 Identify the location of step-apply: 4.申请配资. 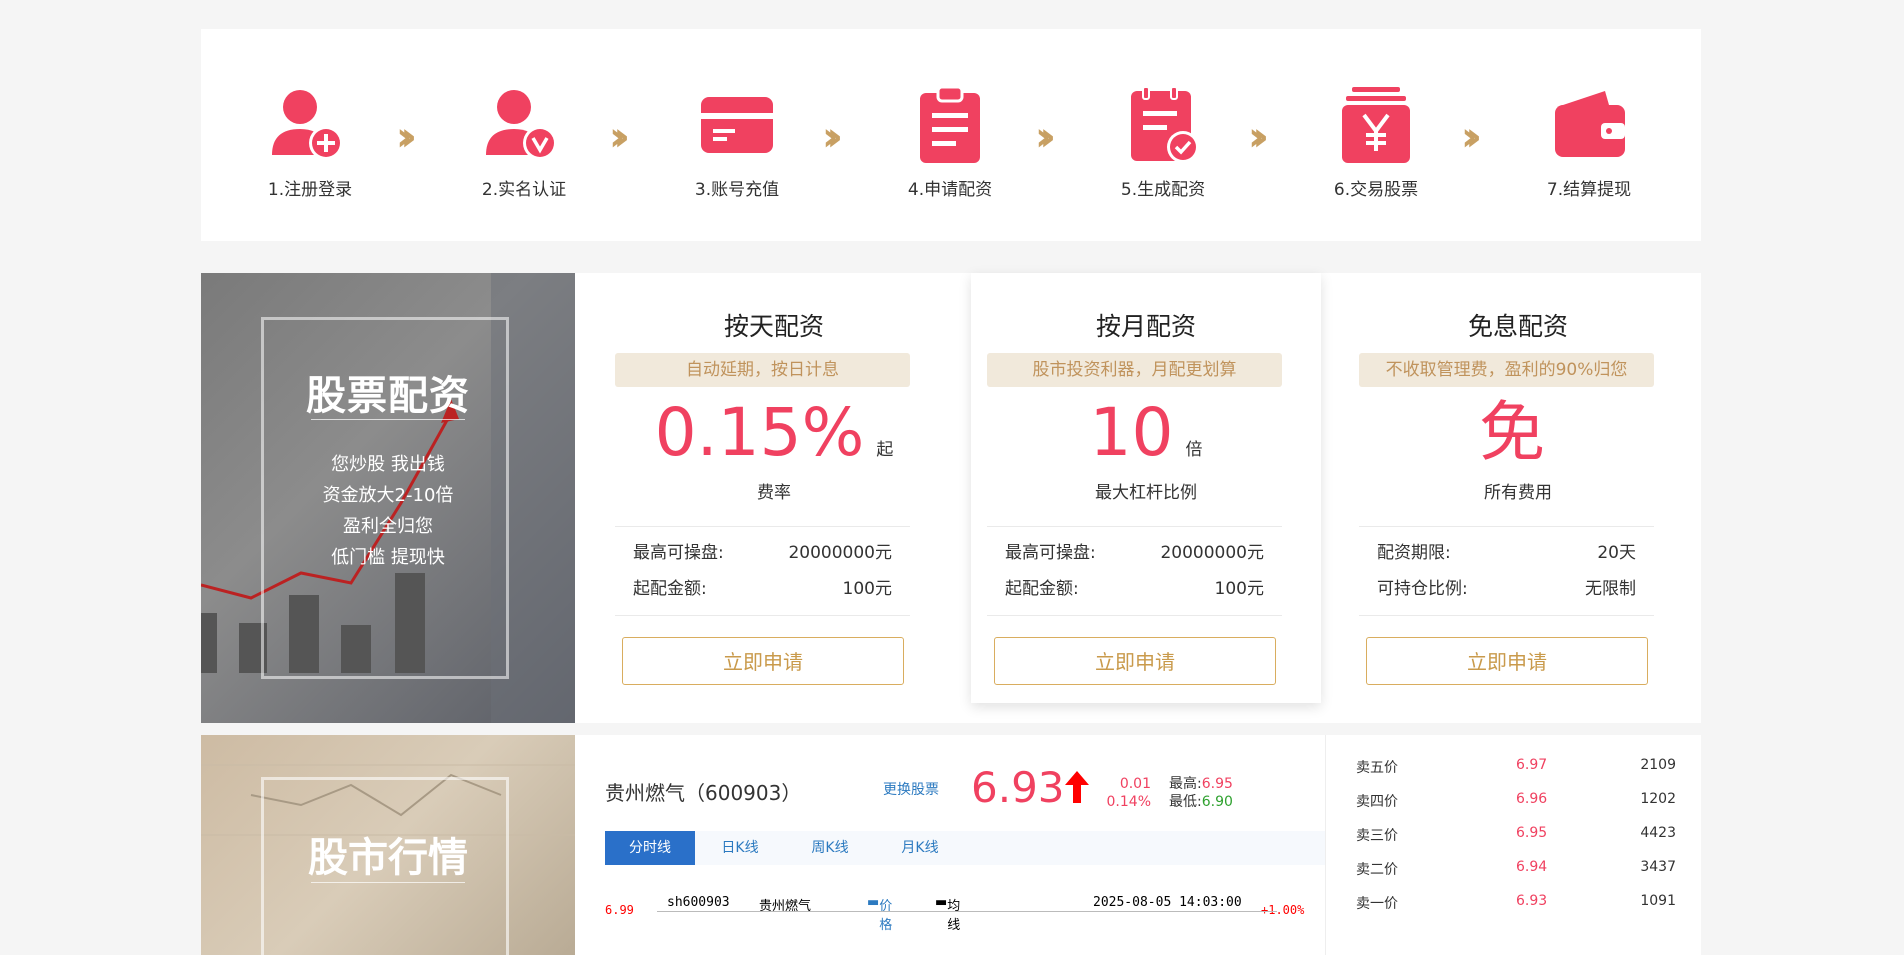
(950, 142).